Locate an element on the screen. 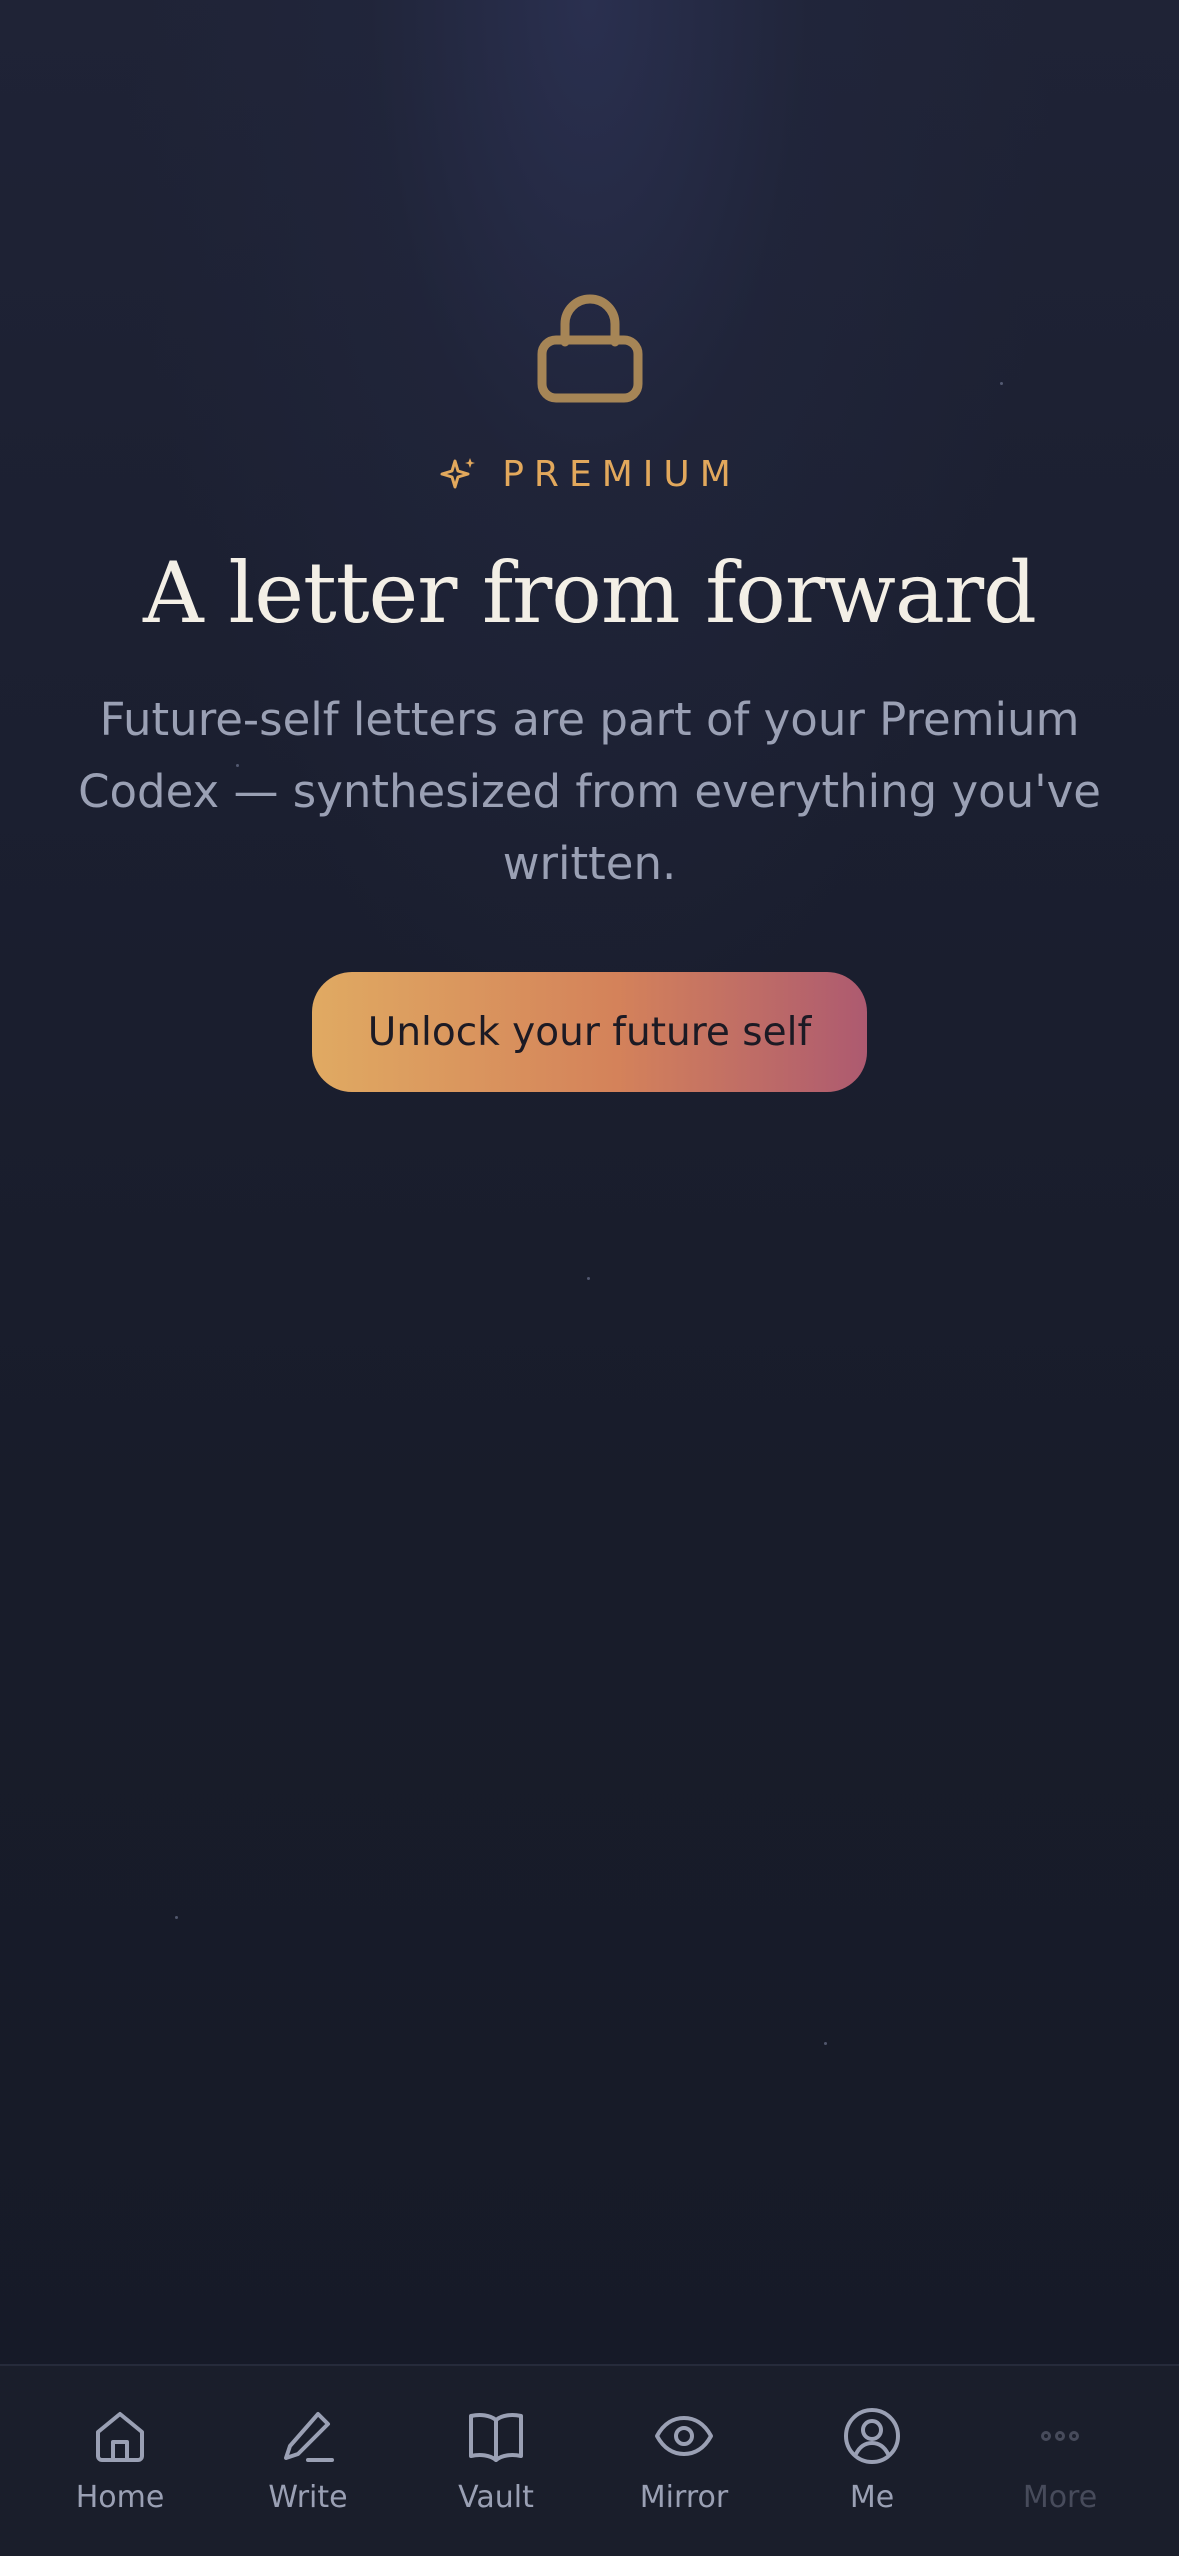  lock-icon is located at coordinates (590, 348).